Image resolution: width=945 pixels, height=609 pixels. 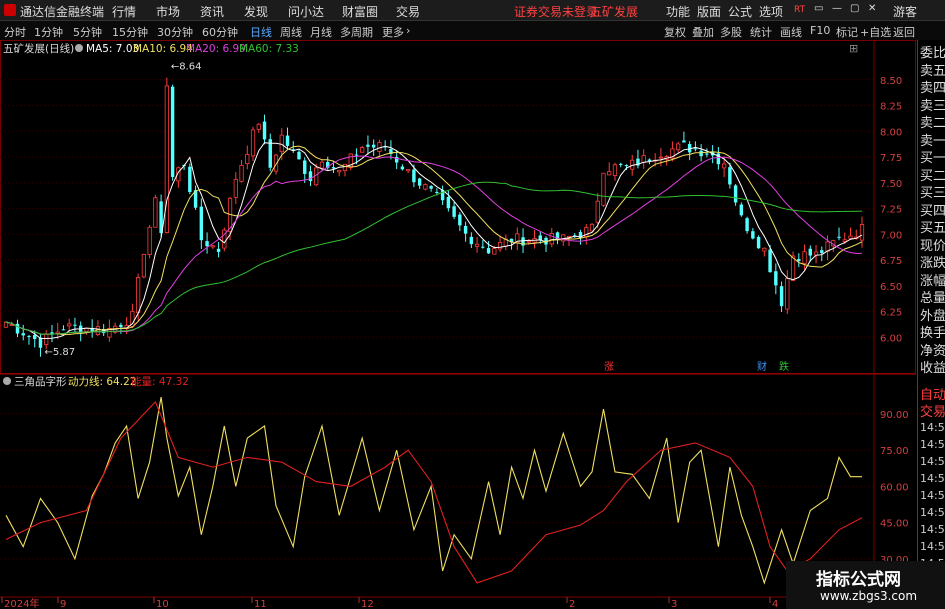 What do you see at coordinates (291, 32) in the screenshot?
I see `period-weekly: 周线` at bounding box center [291, 32].